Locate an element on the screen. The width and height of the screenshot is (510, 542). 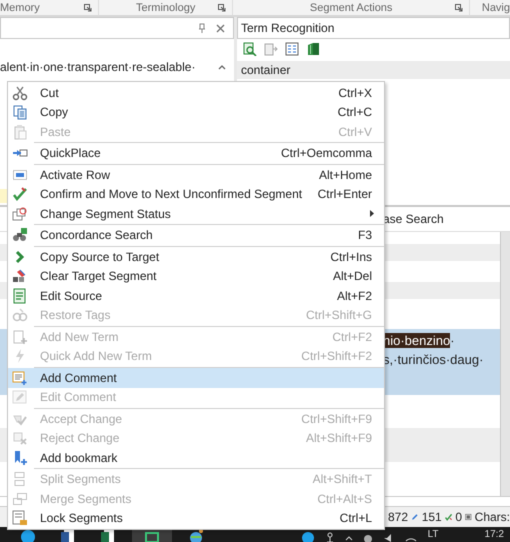
spreadsheet-app-icon is located at coordinates (108, 535).